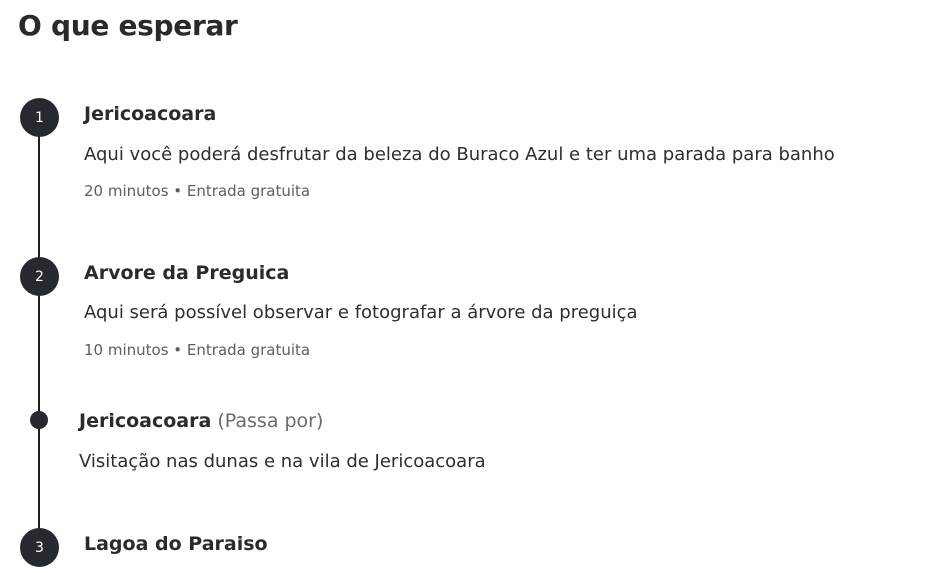  I want to click on stop-title-2: Arvore da Preguica, so click(187, 273).